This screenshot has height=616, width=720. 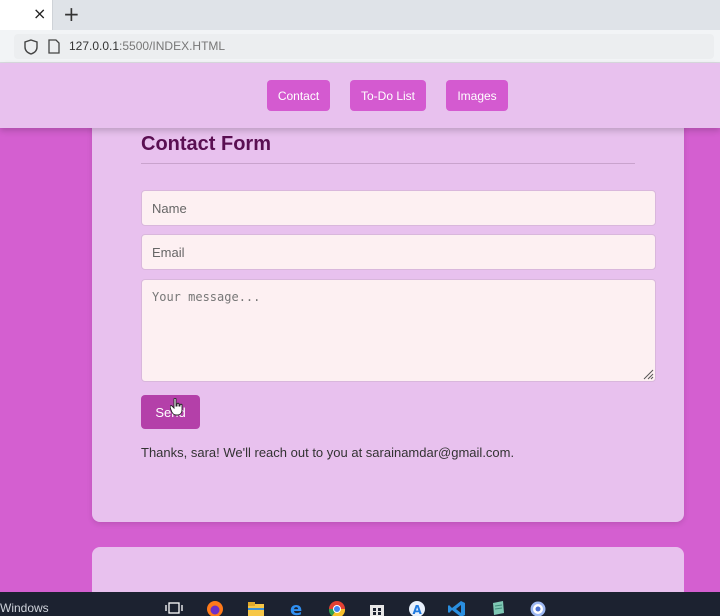 What do you see at coordinates (648, 374) in the screenshot?
I see `resize-grip-icon` at bounding box center [648, 374].